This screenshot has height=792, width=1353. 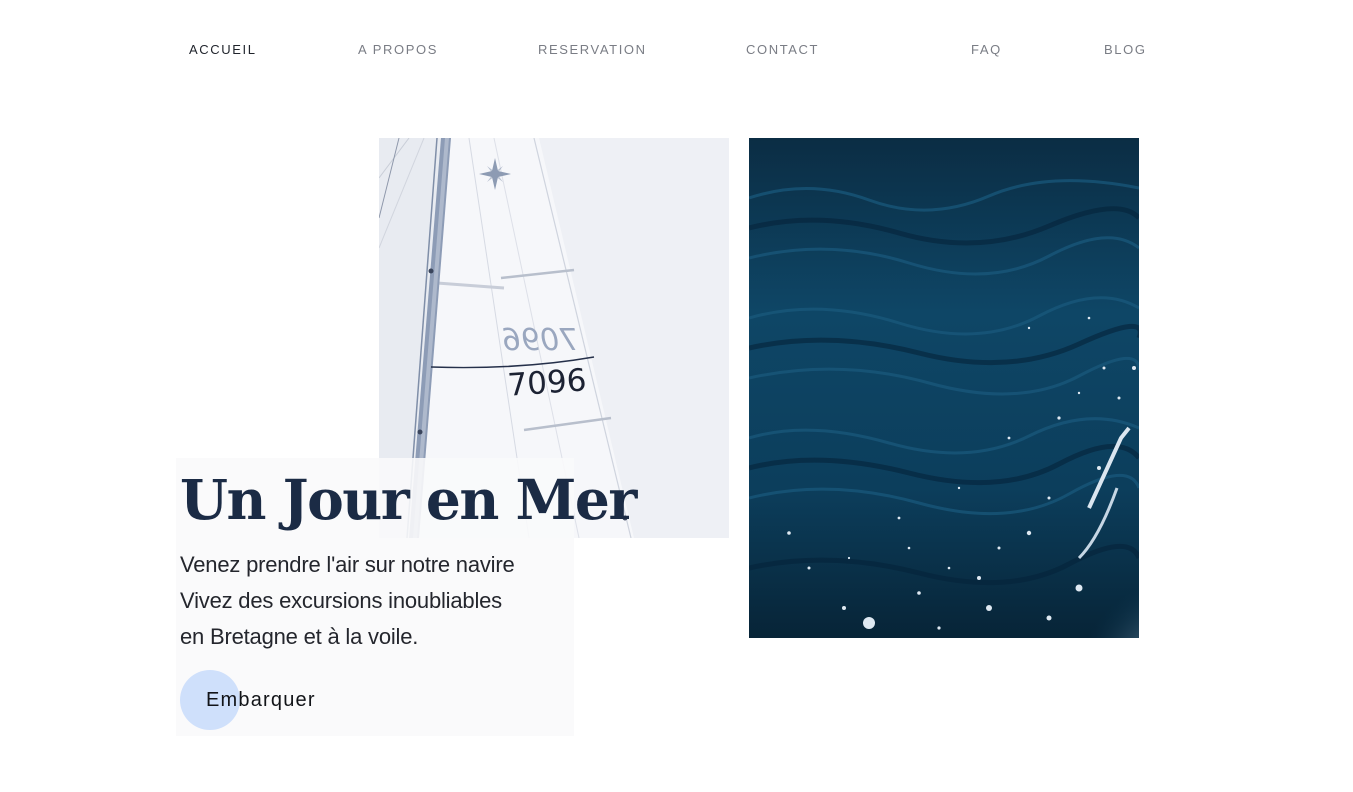 What do you see at coordinates (546, 382) in the screenshot?
I see `sail-number: 7096` at bounding box center [546, 382].